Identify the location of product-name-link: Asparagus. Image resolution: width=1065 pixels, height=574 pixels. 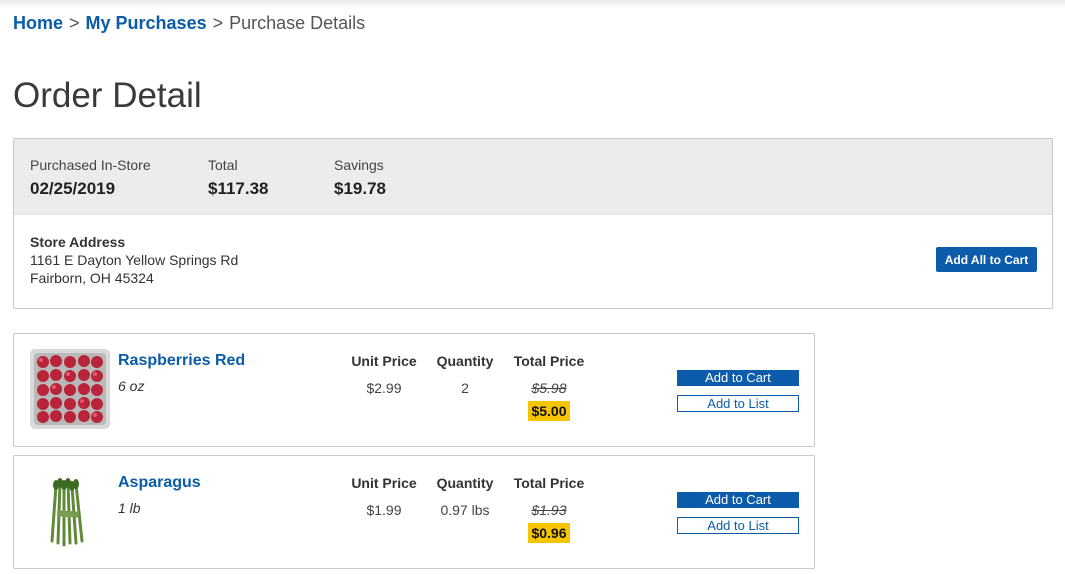
(159, 483).